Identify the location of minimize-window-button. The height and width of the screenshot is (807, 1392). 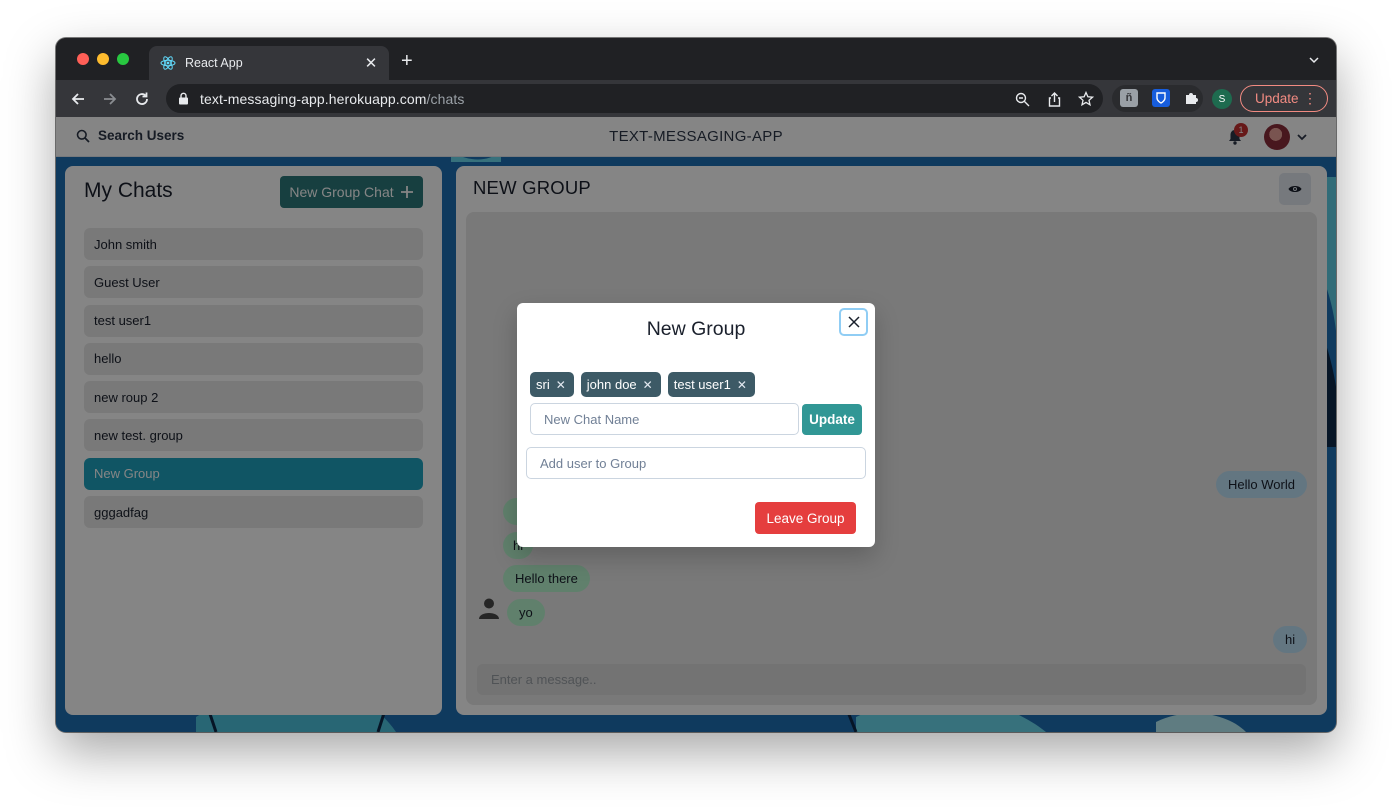
(103, 59).